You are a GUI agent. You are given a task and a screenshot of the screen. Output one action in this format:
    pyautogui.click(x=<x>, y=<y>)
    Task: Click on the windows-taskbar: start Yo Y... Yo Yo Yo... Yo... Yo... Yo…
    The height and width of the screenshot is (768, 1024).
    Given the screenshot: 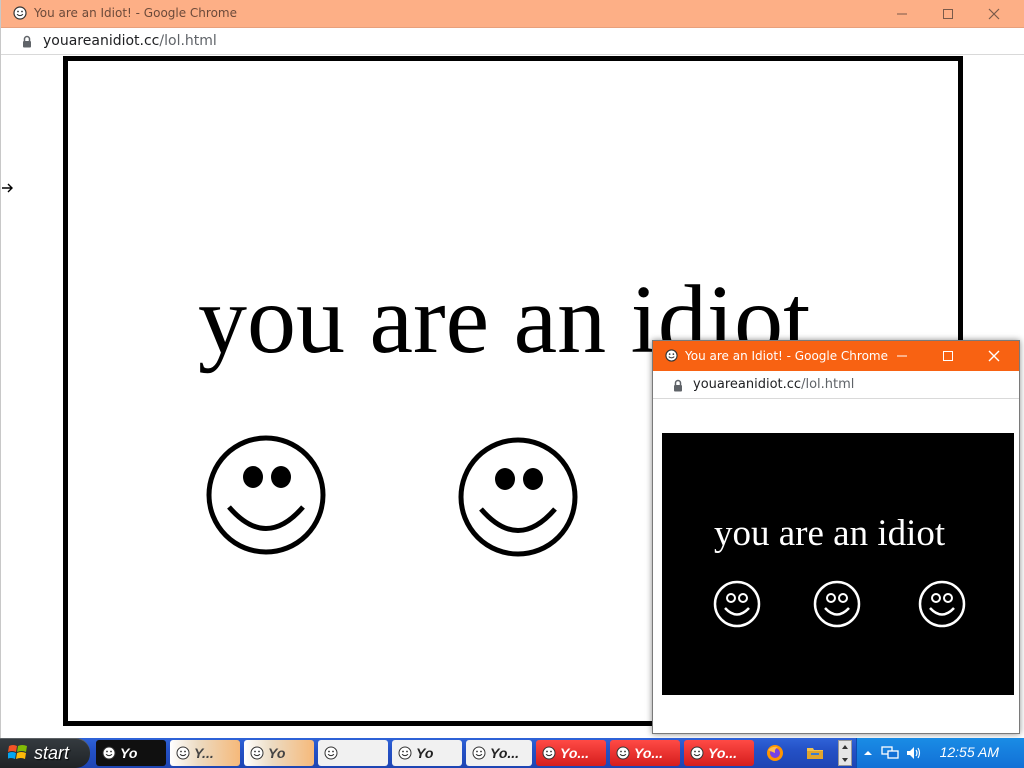 What is the action you would take?
    pyautogui.click(x=512, y=753)
    